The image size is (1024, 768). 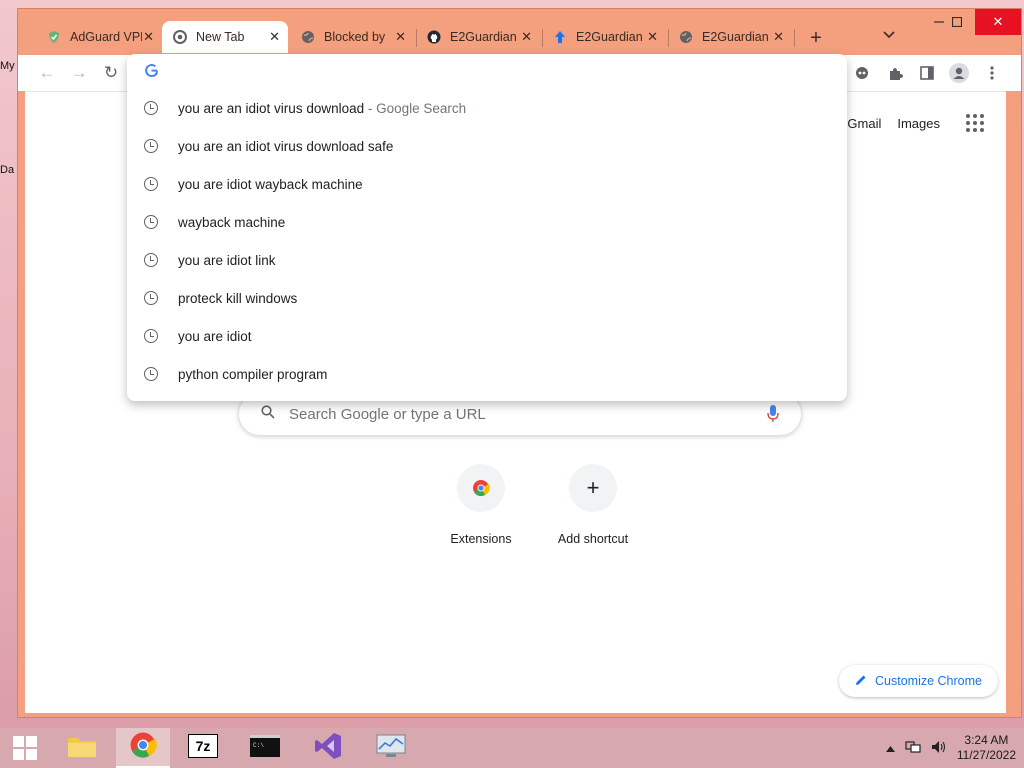 What do you see at coordinates (487, 222) in the screenshot?
I see `suggestion-item: wayback machine` at bounding box center [487, 222].